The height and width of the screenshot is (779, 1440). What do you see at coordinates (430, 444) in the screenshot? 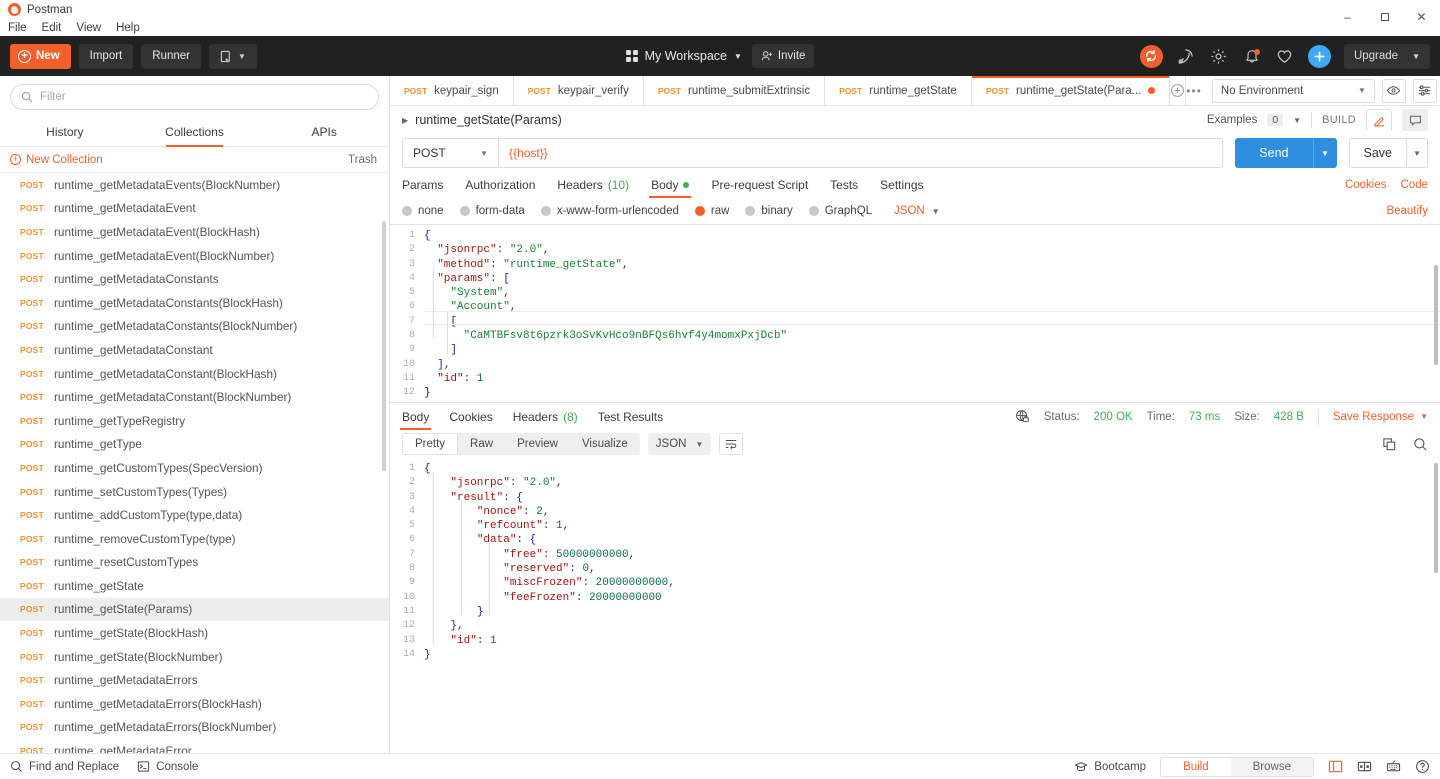
I see `response-view-pretty: Pretty` at bounding box center [430, 444].